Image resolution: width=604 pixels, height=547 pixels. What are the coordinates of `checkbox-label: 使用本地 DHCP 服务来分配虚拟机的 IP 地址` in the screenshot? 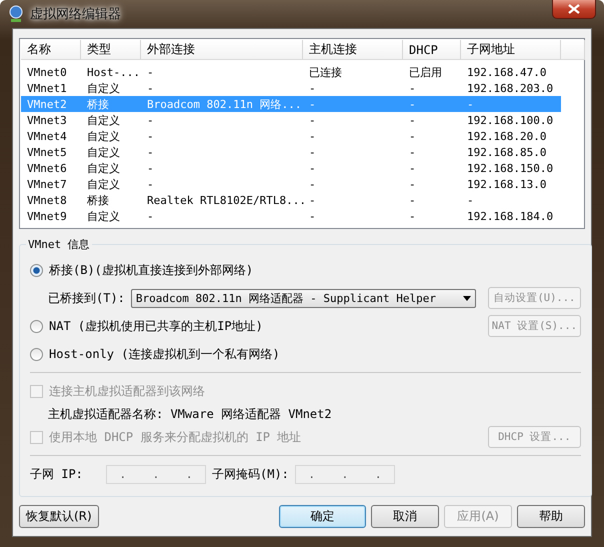 It's located at (175, 437).